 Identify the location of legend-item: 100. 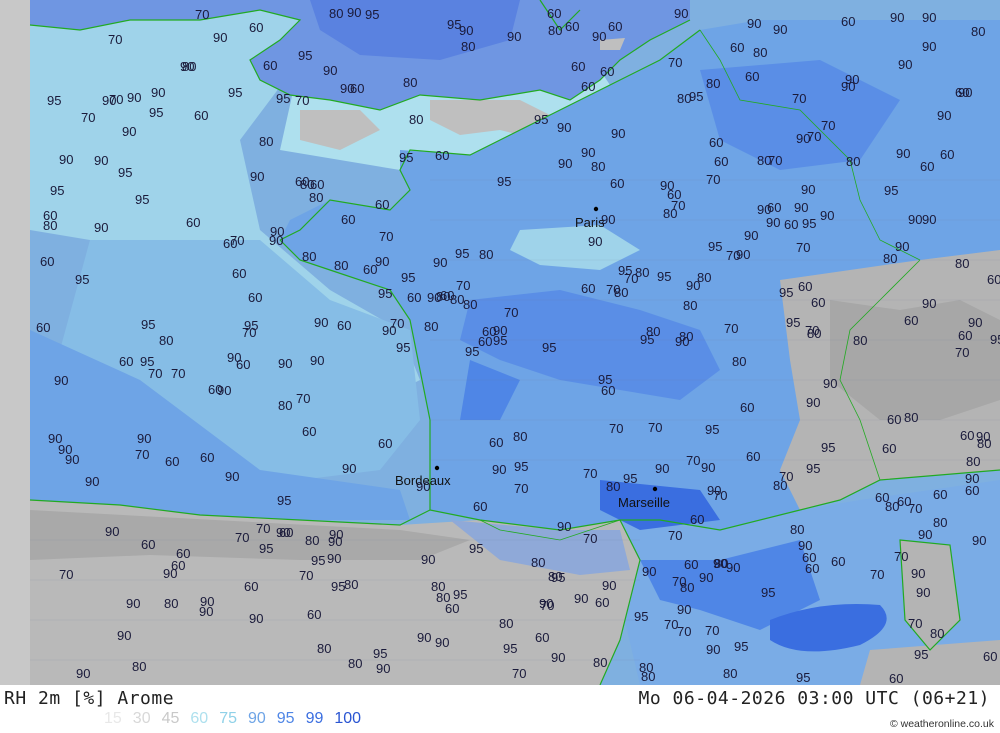
(348, 718).